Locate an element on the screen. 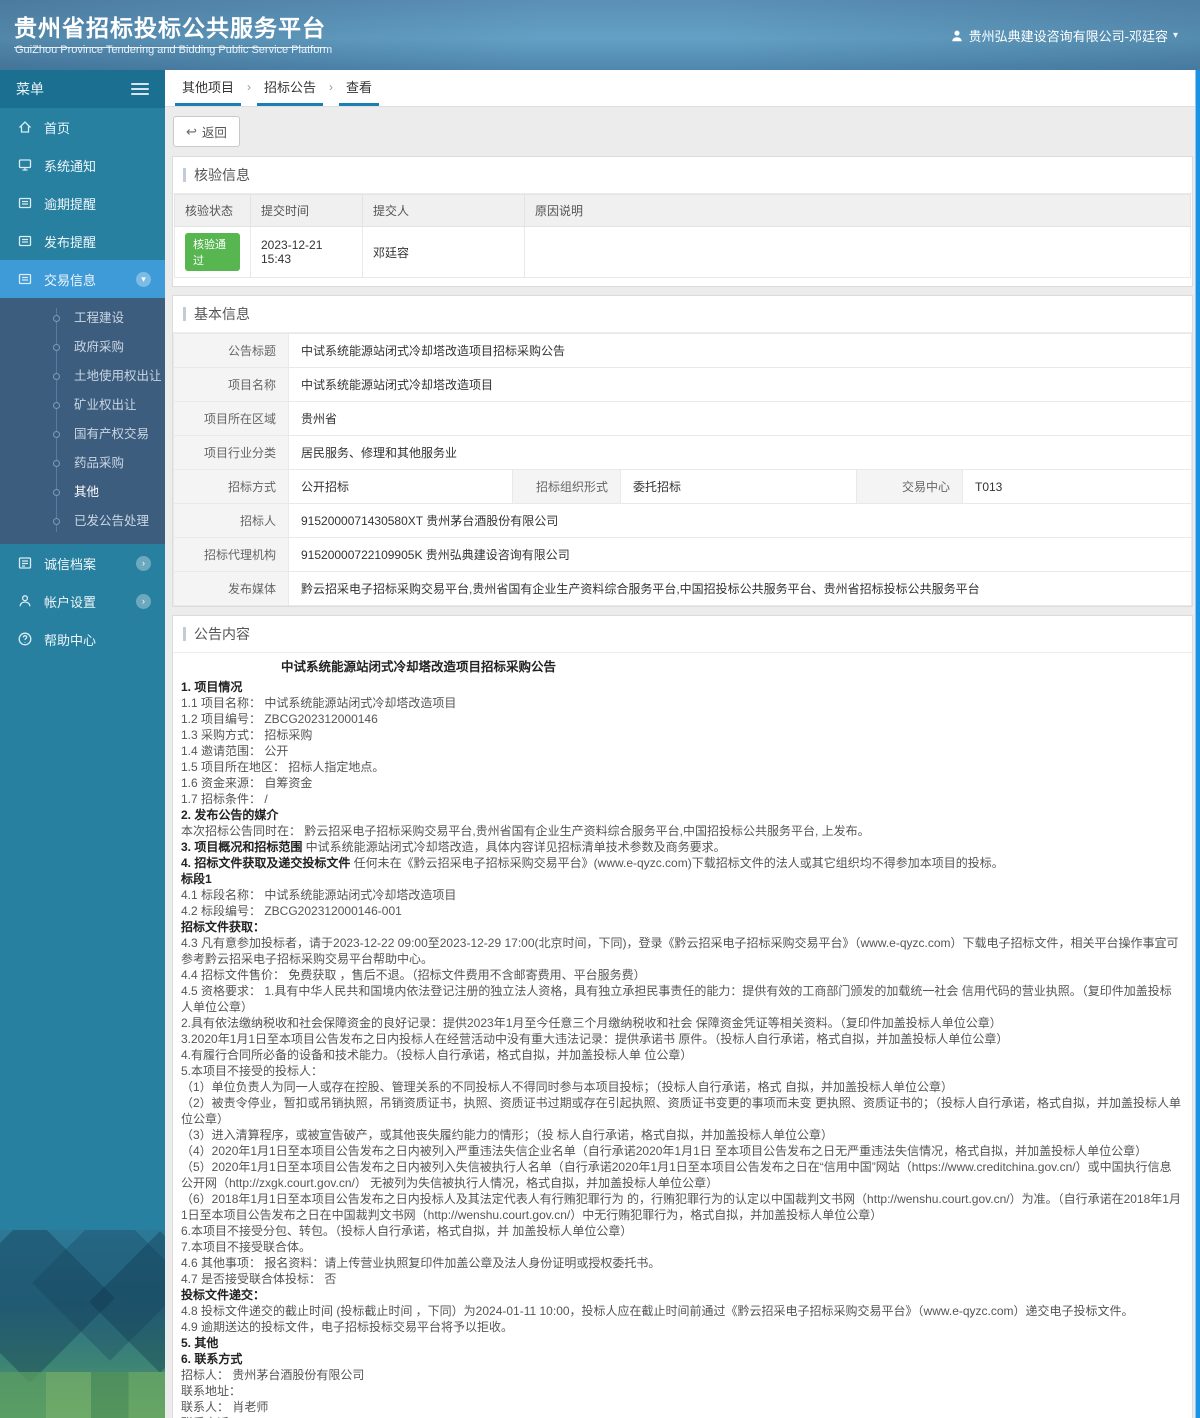 The width and height of the screenshot is (1200, 1418). announcement-section-header: 公告内容 is located at coordinates (682, 634).